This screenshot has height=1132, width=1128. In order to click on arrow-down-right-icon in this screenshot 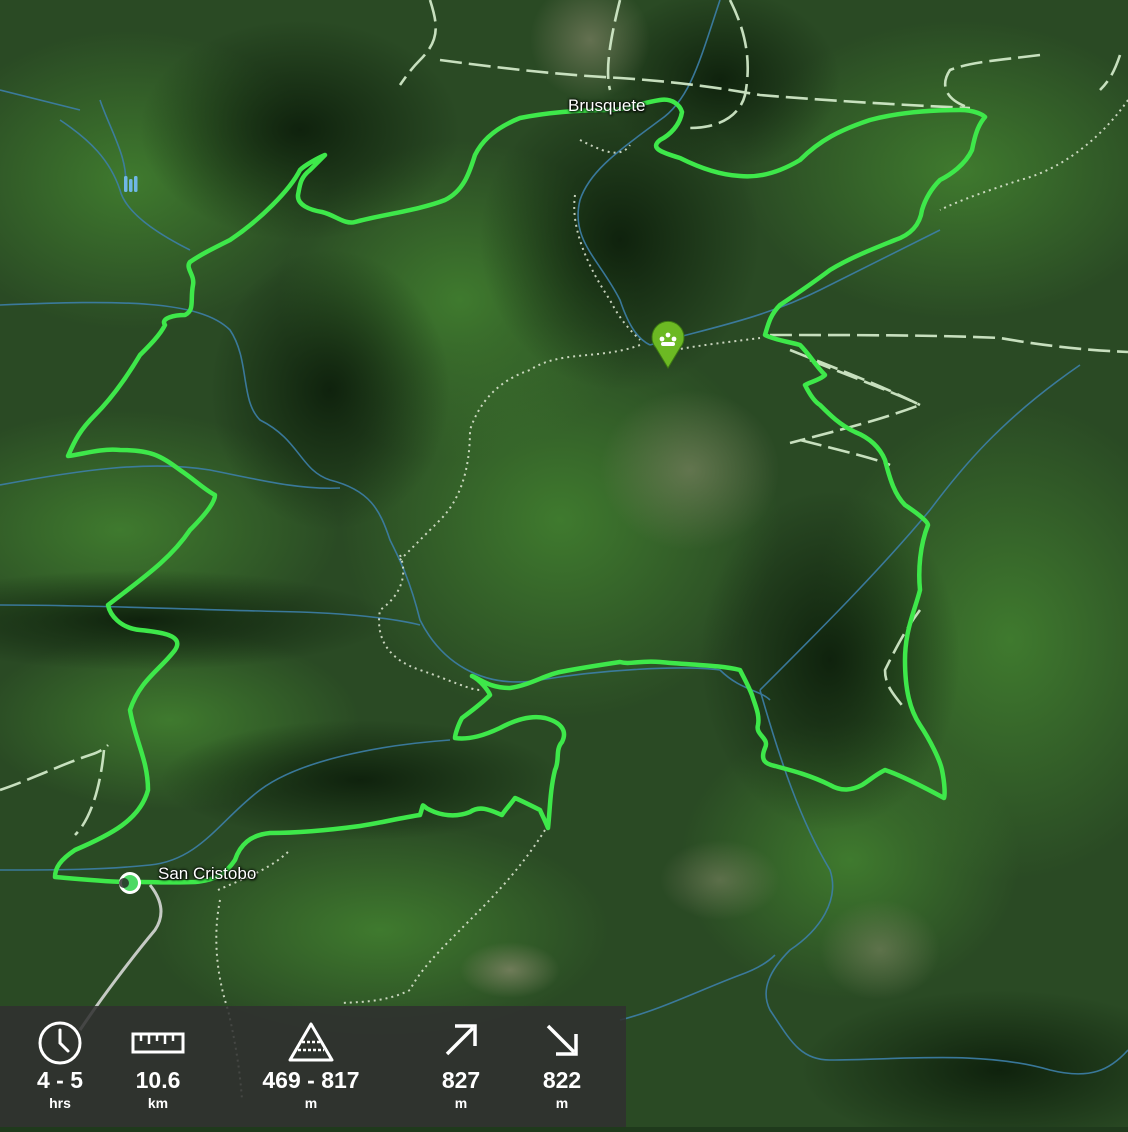, I will do `click(562, 1040)`.